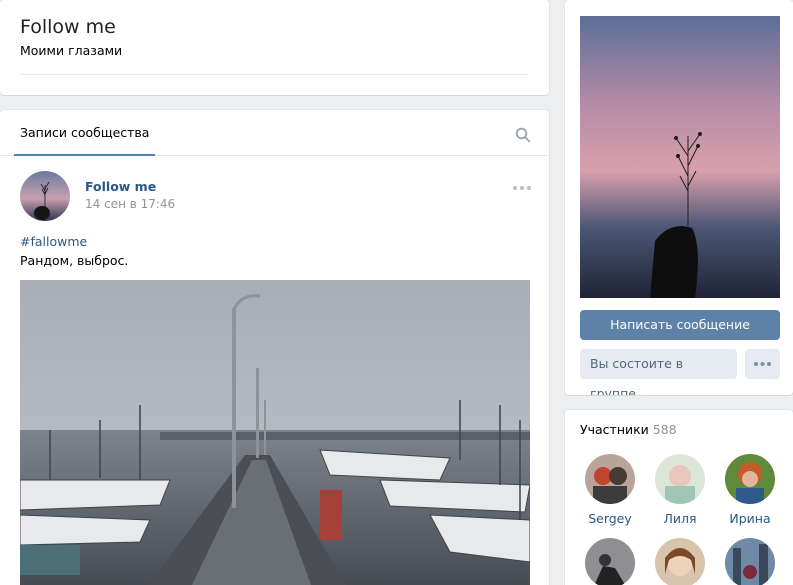 This screenshot has height=585, width=793. Describe the element at coordinates (680, 157) in the screenshot. I see `community-cover-photo` at that location.